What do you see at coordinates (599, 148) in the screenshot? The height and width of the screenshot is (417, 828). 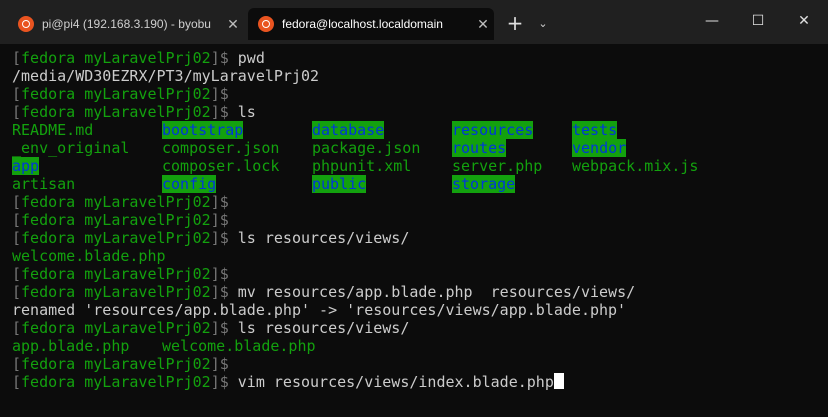 I see `list-item: vendor` at bounding box center [599, 148].